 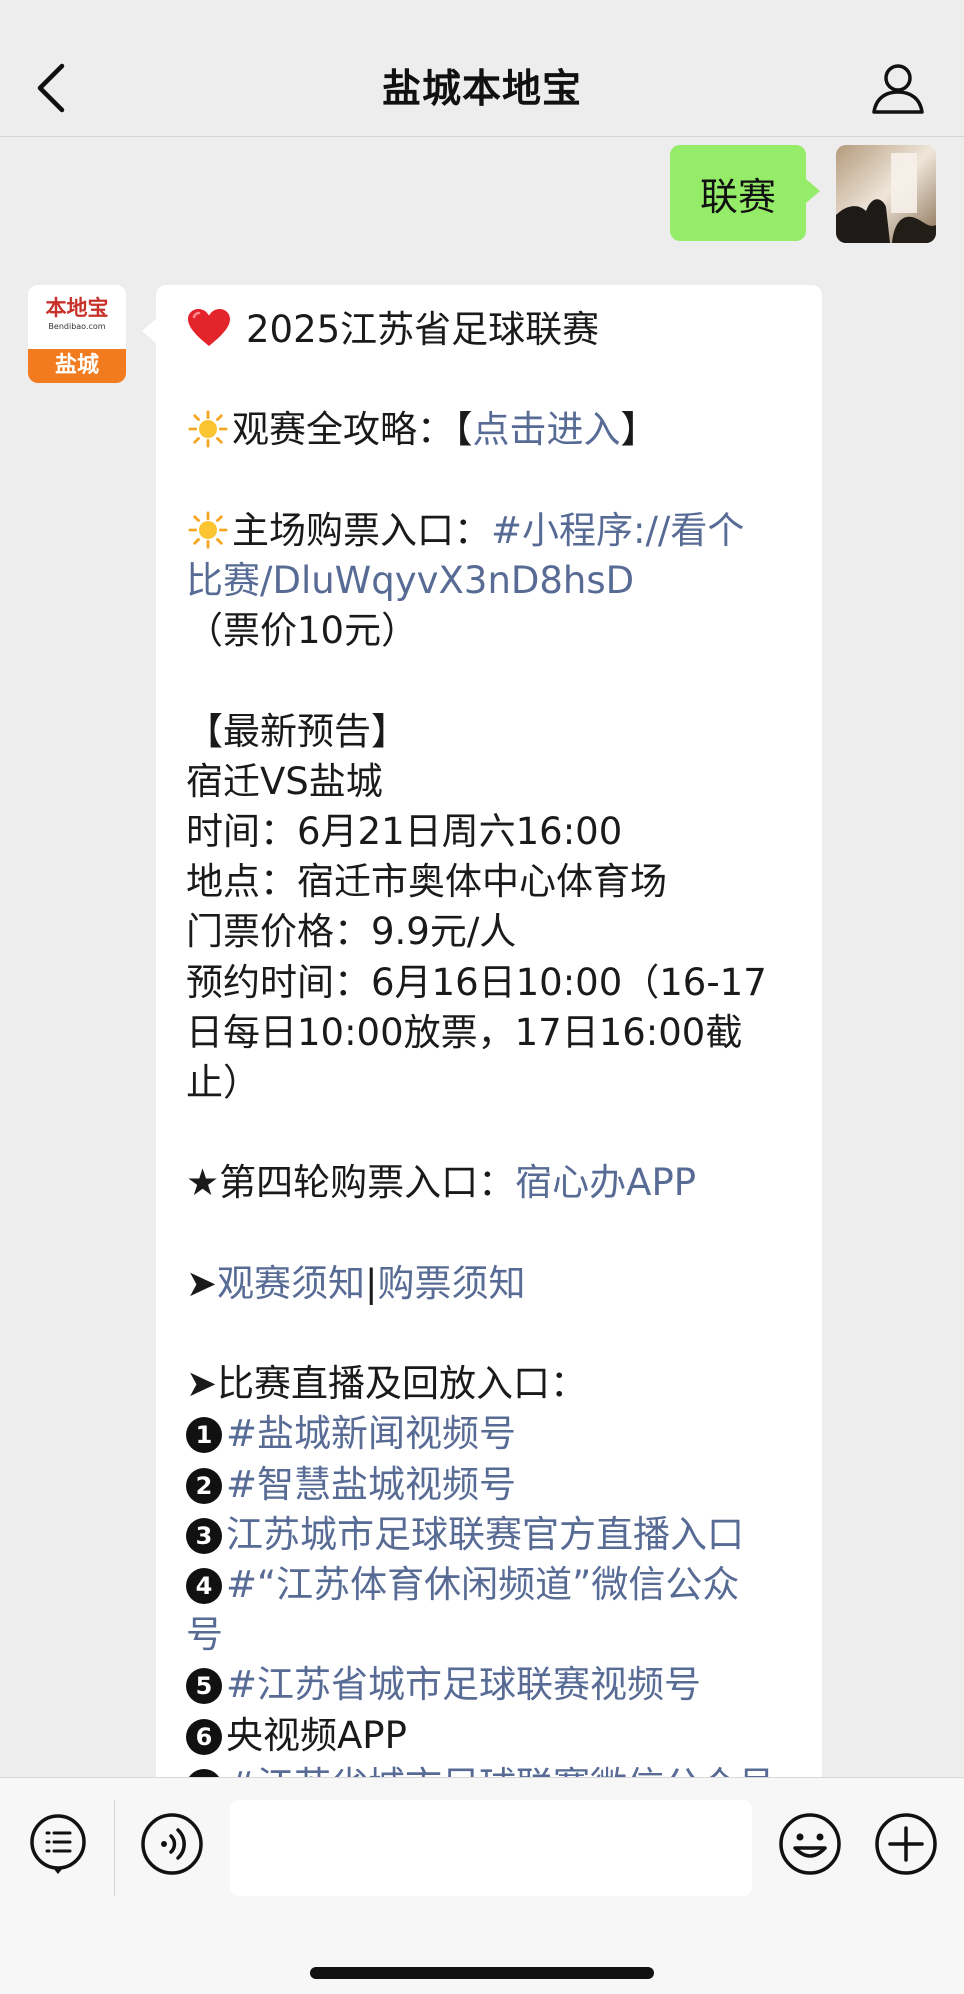 What do you see at coordinates (204, 1435) in the screenshot?
I see `number-badge-icon: 1` at bounding box center [204, 1435].